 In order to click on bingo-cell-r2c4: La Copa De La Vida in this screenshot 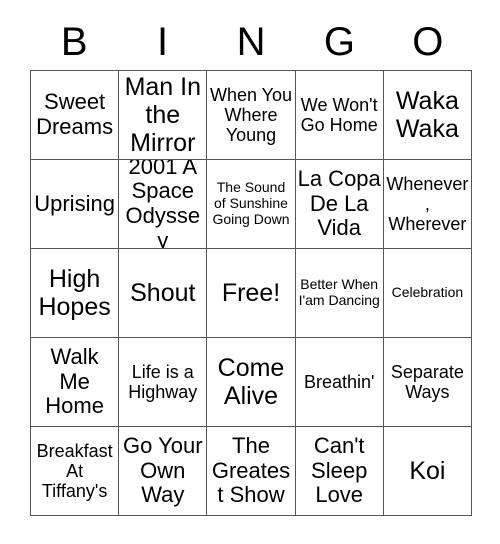, I will do `click(339, 204)`.